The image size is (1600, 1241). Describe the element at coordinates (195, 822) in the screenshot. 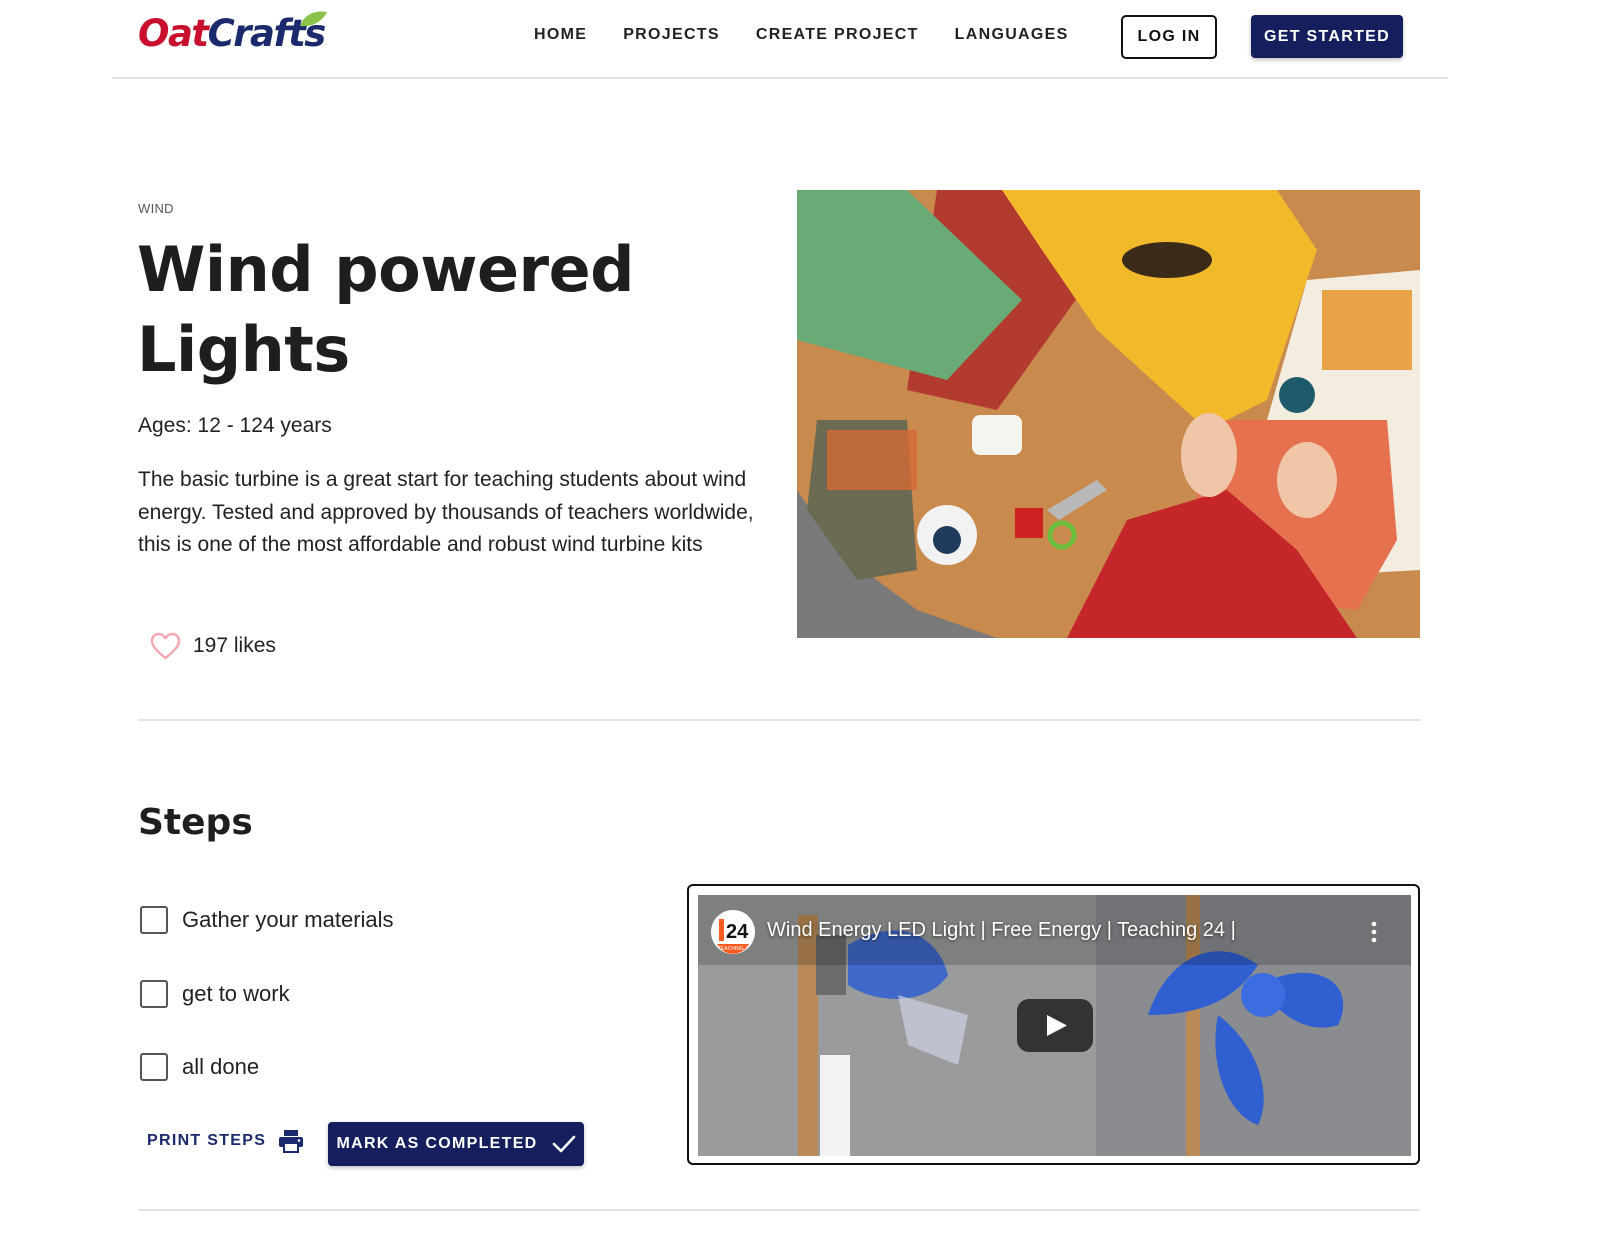

I see `steps-heading: Steps` at that location.